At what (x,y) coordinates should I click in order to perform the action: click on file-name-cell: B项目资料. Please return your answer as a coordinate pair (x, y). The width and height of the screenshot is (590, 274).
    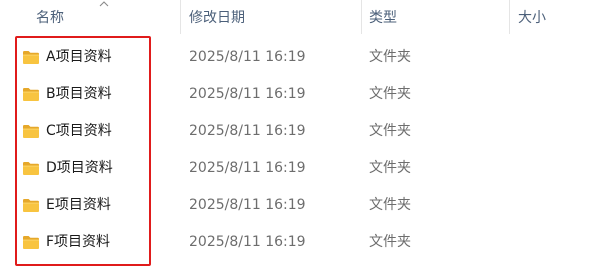
    Looking at the image, I should click on (67, 94).